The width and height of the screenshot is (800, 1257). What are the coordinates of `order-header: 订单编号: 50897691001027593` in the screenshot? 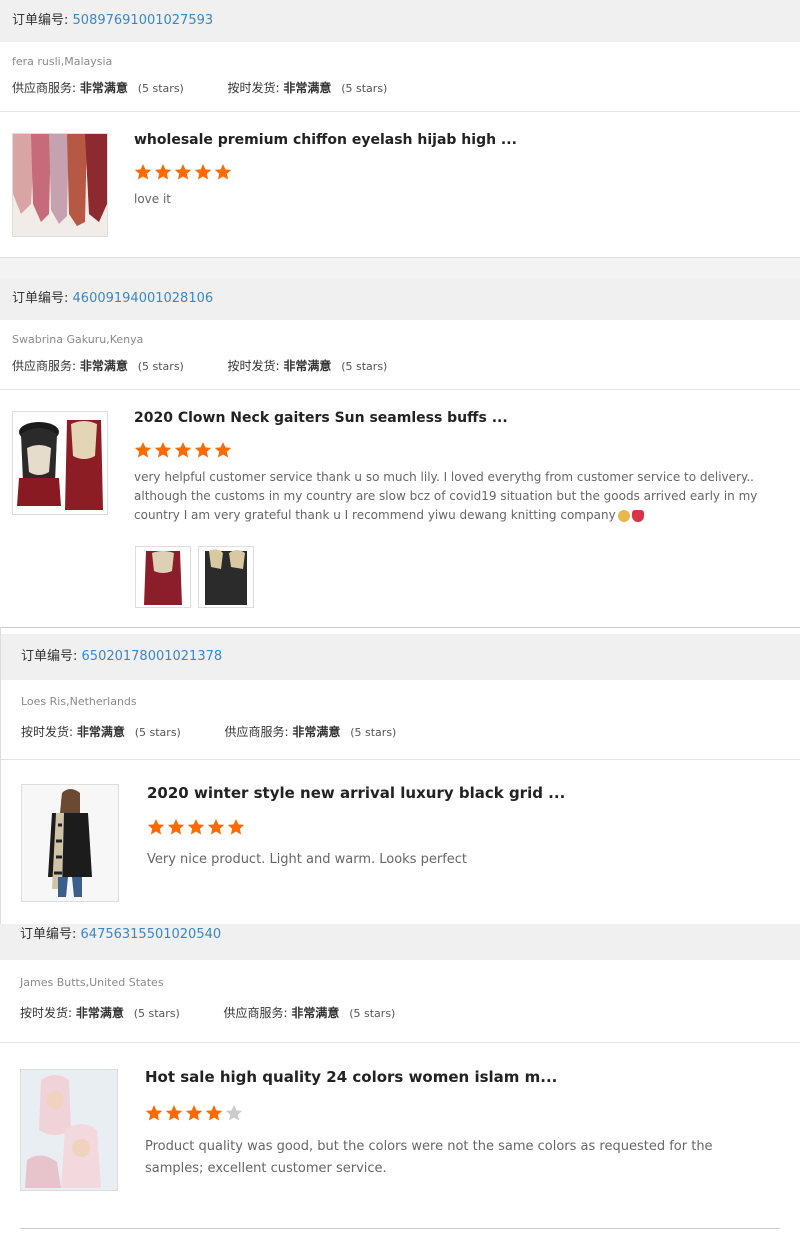 It's located at (400, 21).